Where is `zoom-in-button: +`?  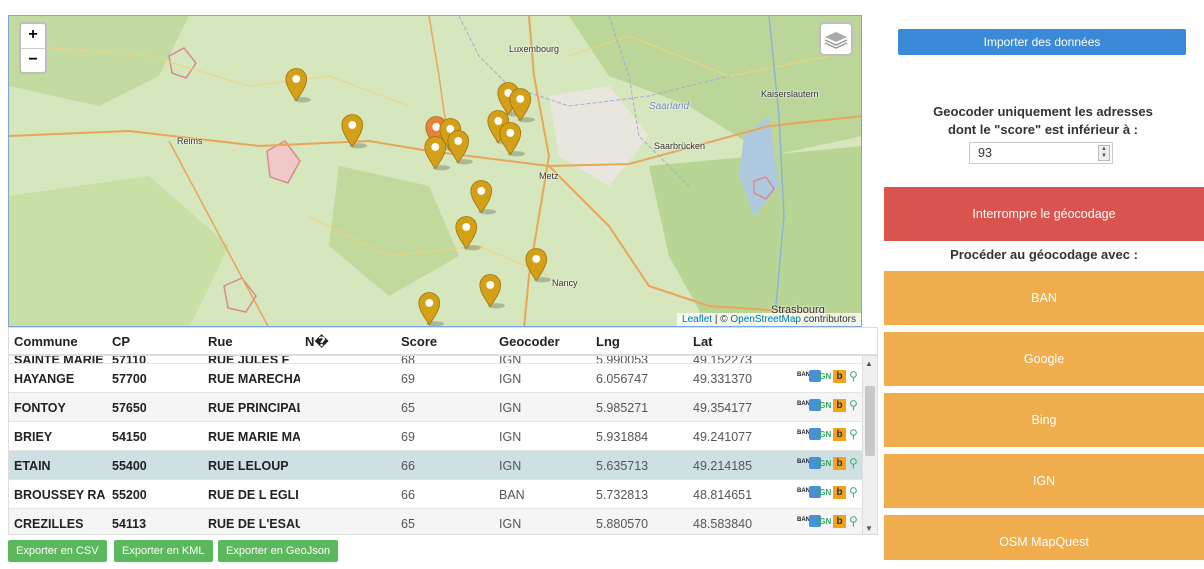 zoom-in-button: + is located at coordinates (33, 36).